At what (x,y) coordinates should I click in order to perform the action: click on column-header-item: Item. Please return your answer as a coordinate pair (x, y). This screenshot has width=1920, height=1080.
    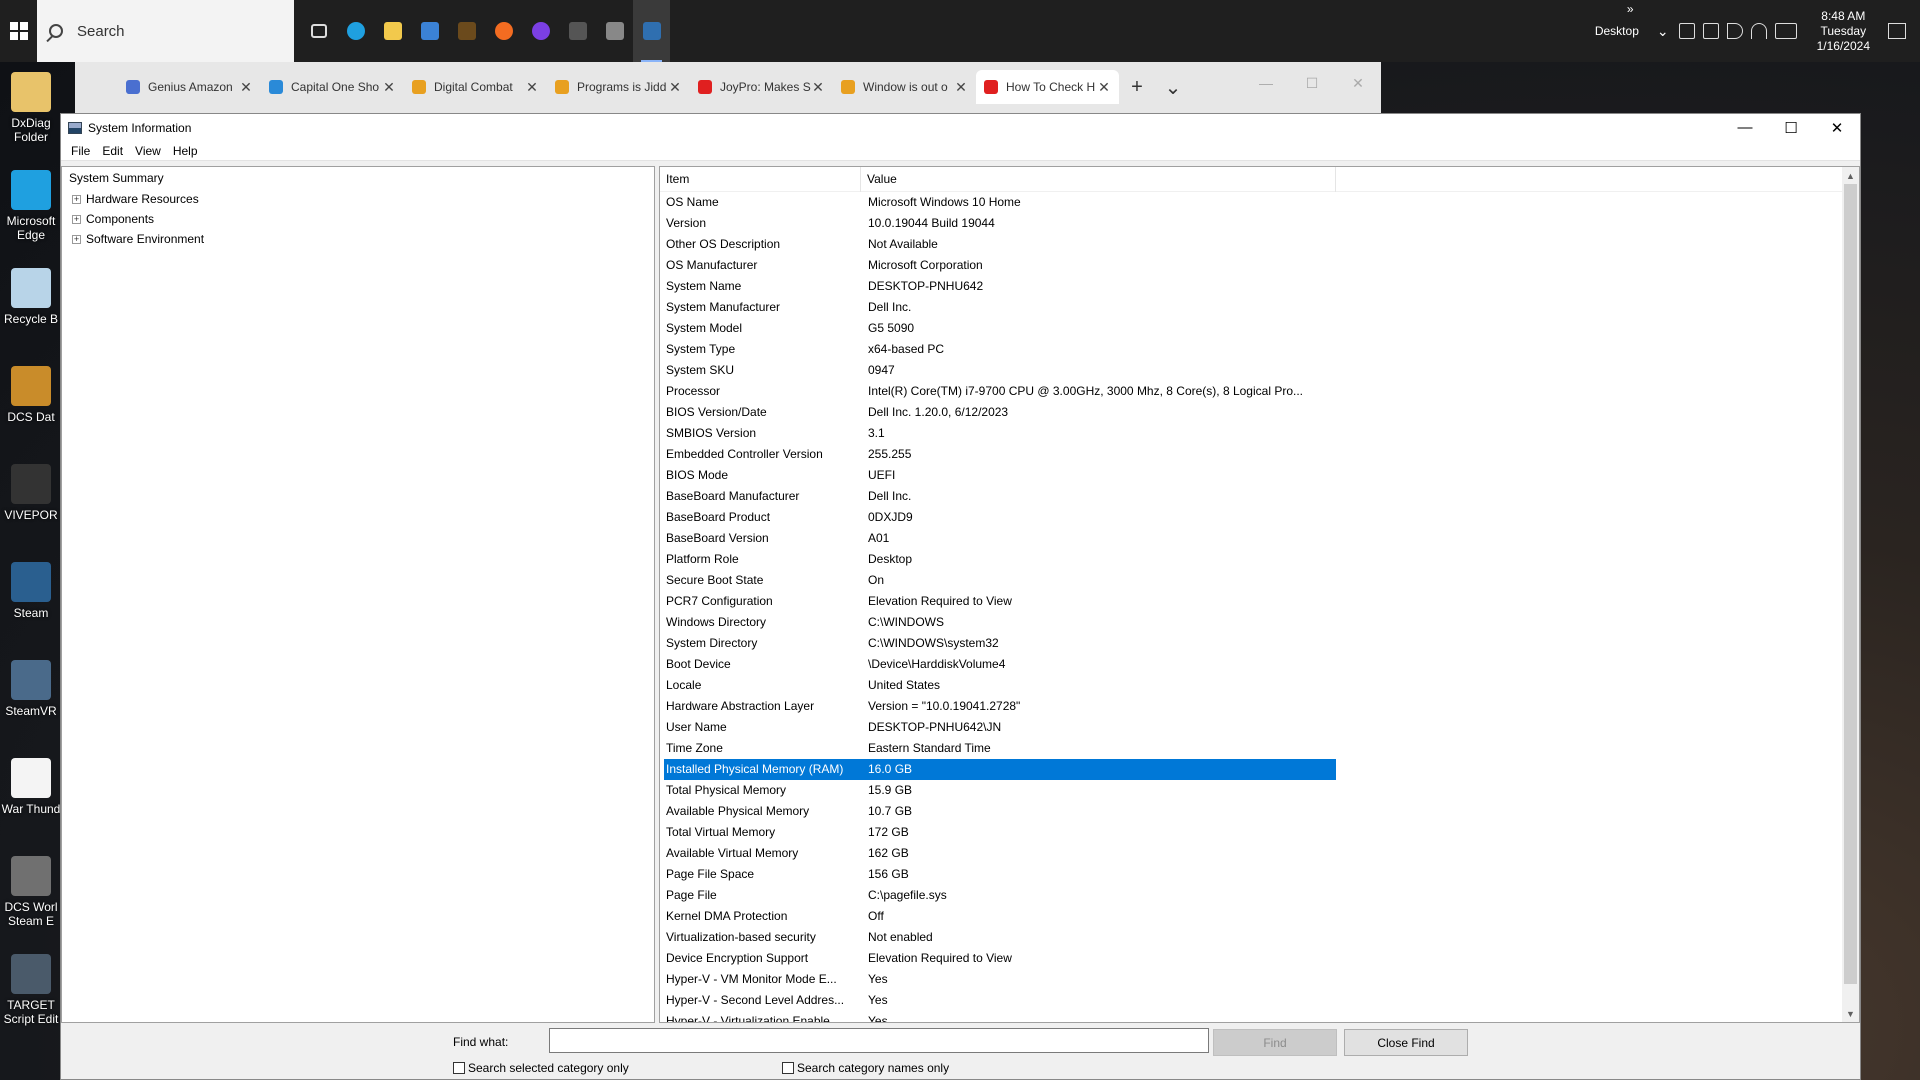
    Looking at the image, I should click on (760, 179).